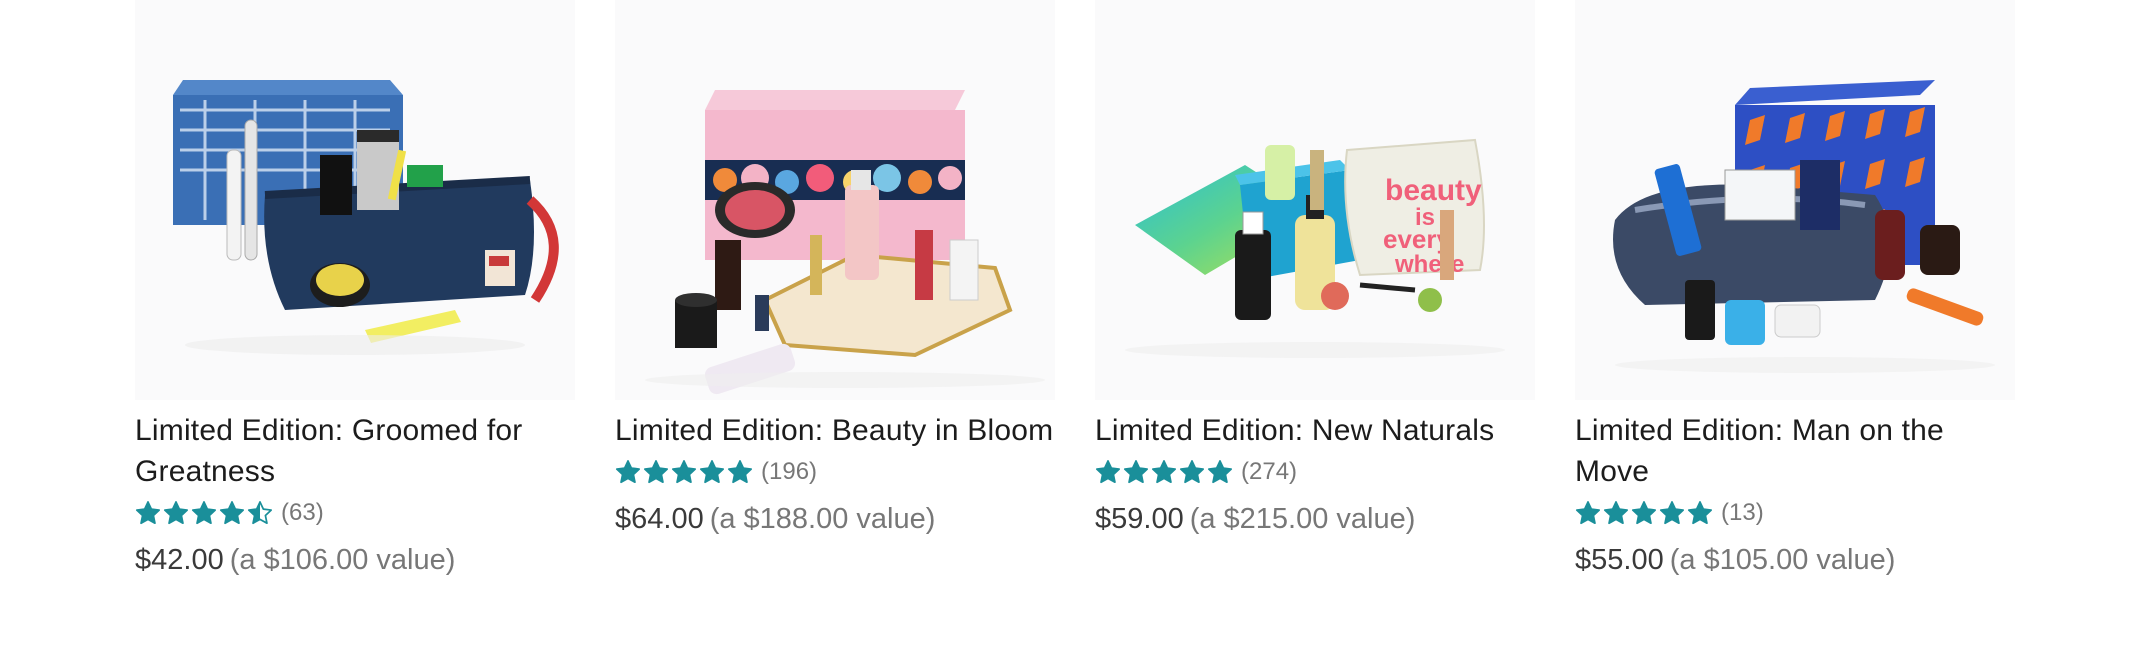  I want to click on price: $64.00, so click(659, 519).